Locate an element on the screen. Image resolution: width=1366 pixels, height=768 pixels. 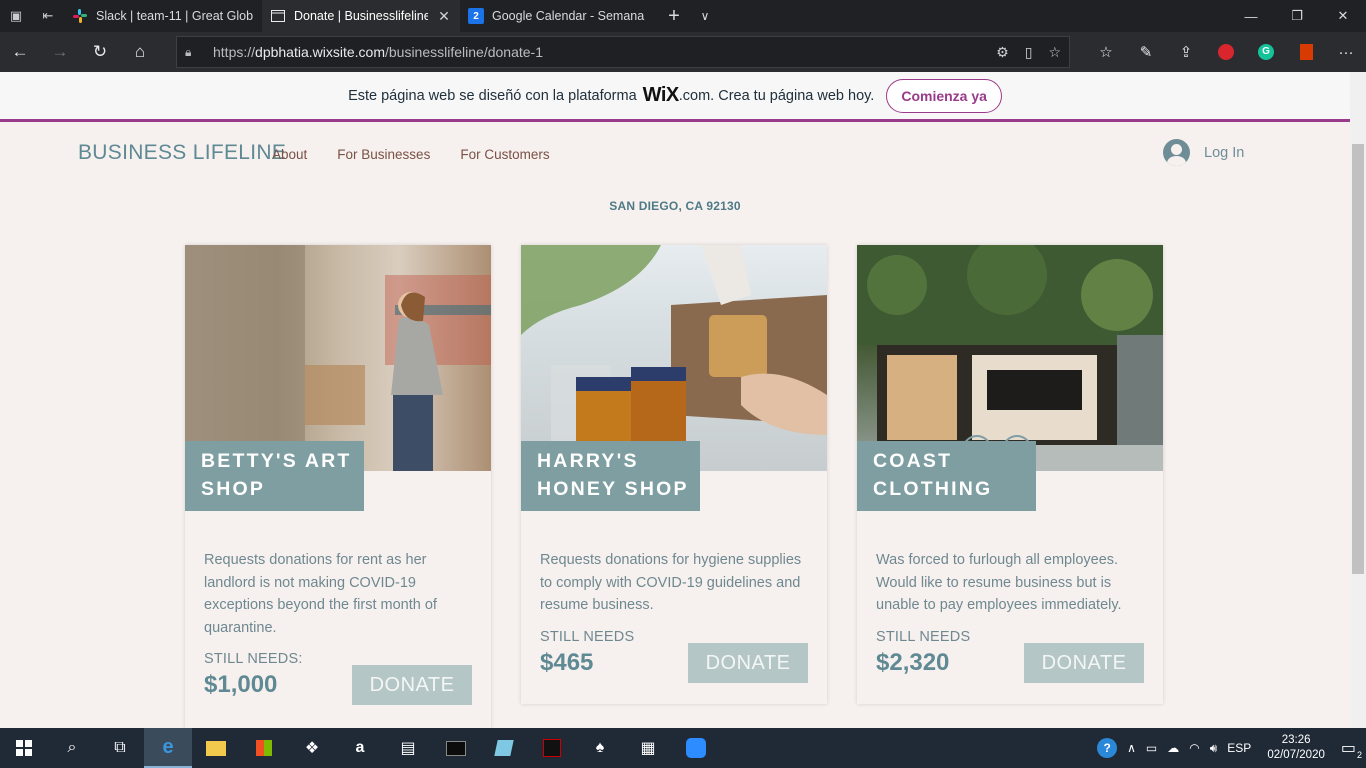
lock-icon: 🔒︎ is located at coordinates (194, 52).